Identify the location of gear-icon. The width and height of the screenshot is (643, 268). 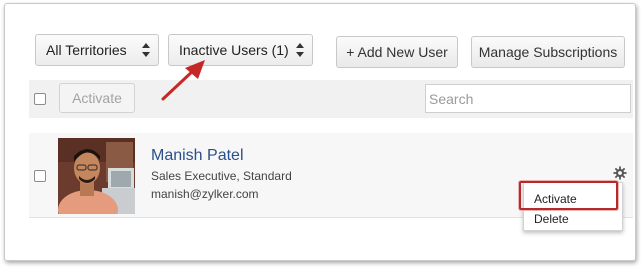
(620, 173).